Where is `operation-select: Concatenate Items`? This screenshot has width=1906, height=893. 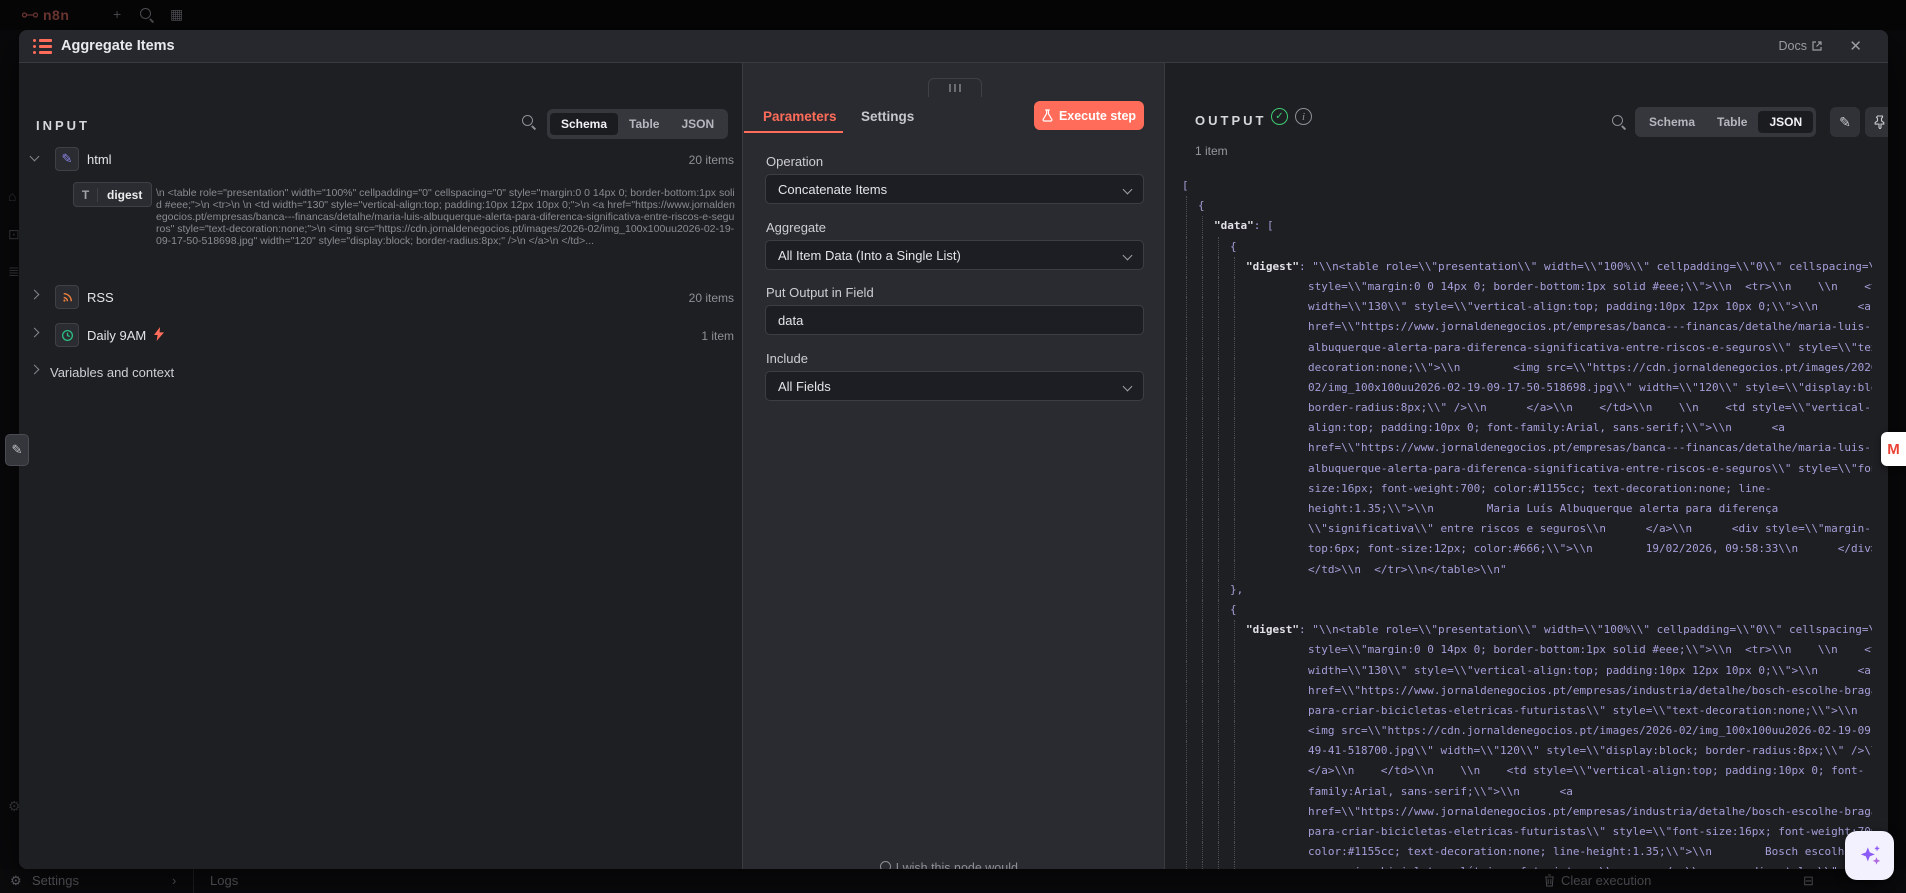 operation-select: Concatenate Items is located at coordinates (954, 189).